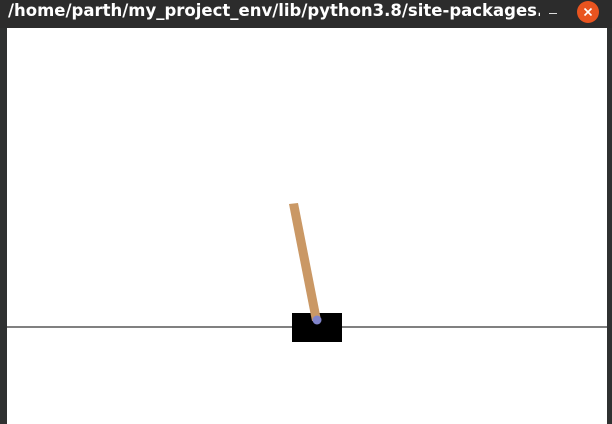 Image resolution: width=612 pixels, height=424 pixels. I want to click on axle, so click(317, 320).